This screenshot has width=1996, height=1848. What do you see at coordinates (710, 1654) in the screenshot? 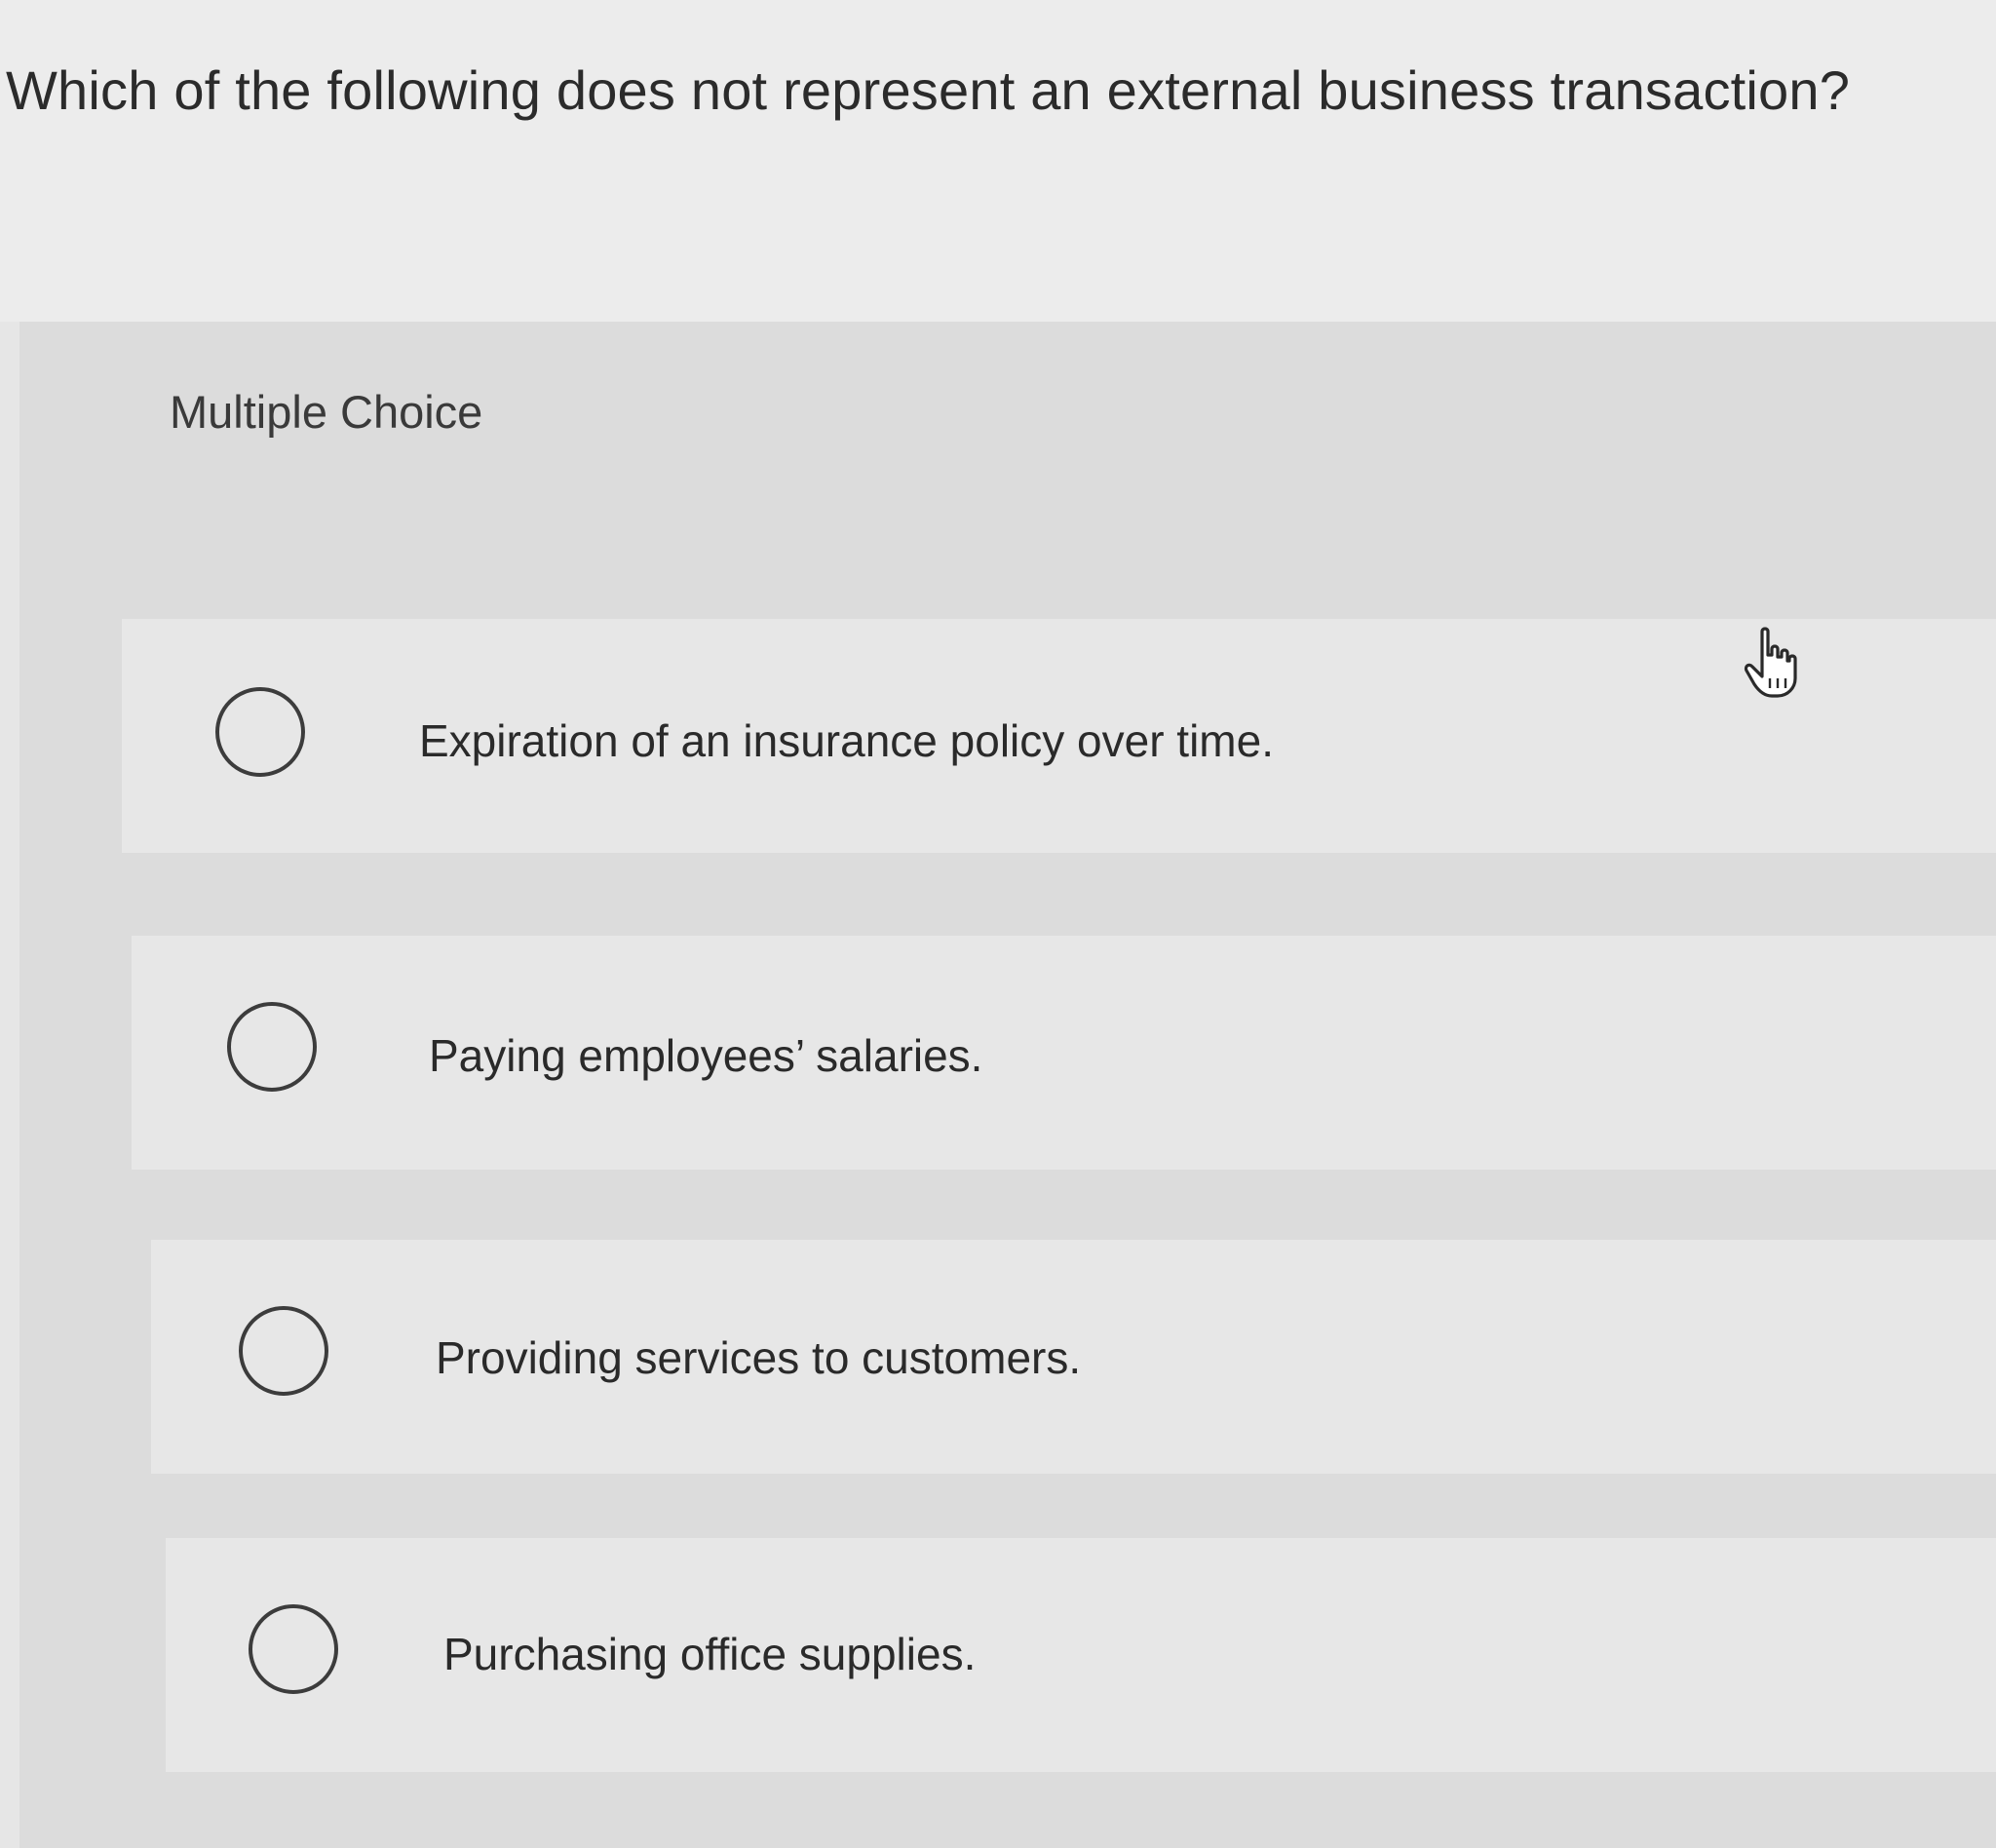
I see `choice-option-label: Purchasing office supplies.` at bounding box center [710, 1654].